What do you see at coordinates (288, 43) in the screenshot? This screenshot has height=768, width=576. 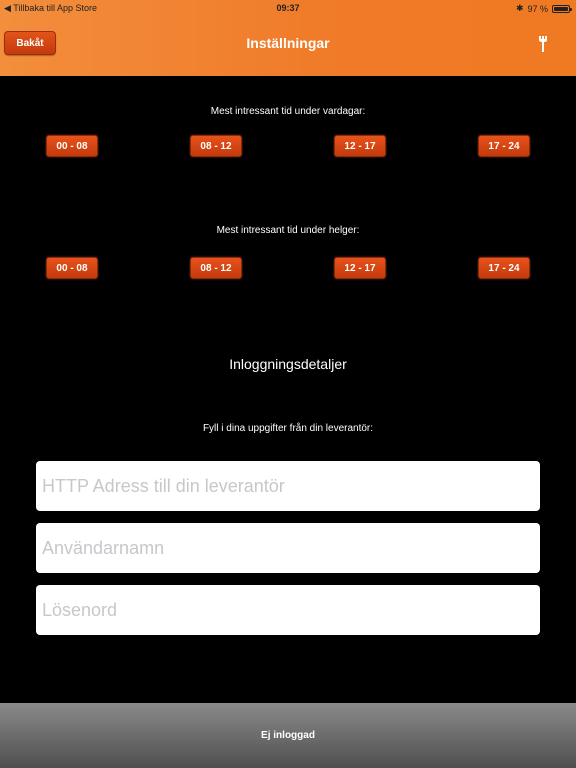 I see `page-title: Inställningar` at bounding box center [288, 43].